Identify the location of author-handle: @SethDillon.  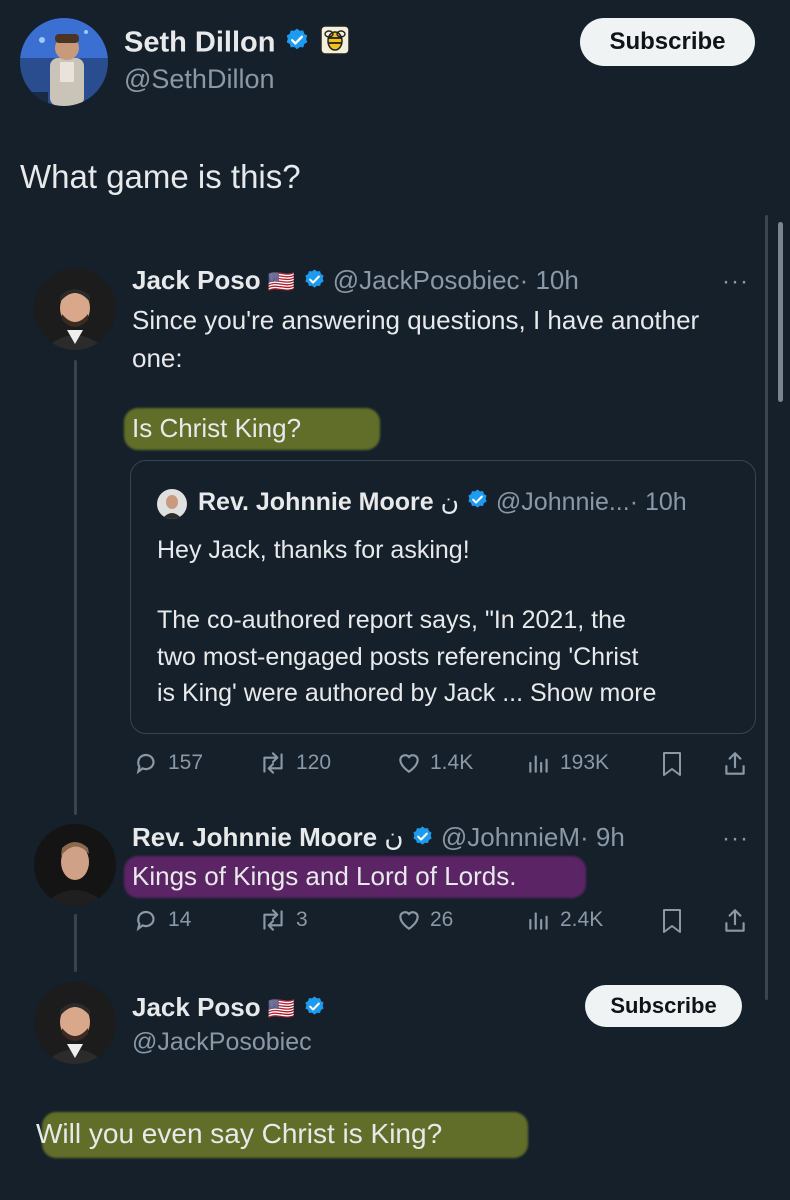
(199, 79).